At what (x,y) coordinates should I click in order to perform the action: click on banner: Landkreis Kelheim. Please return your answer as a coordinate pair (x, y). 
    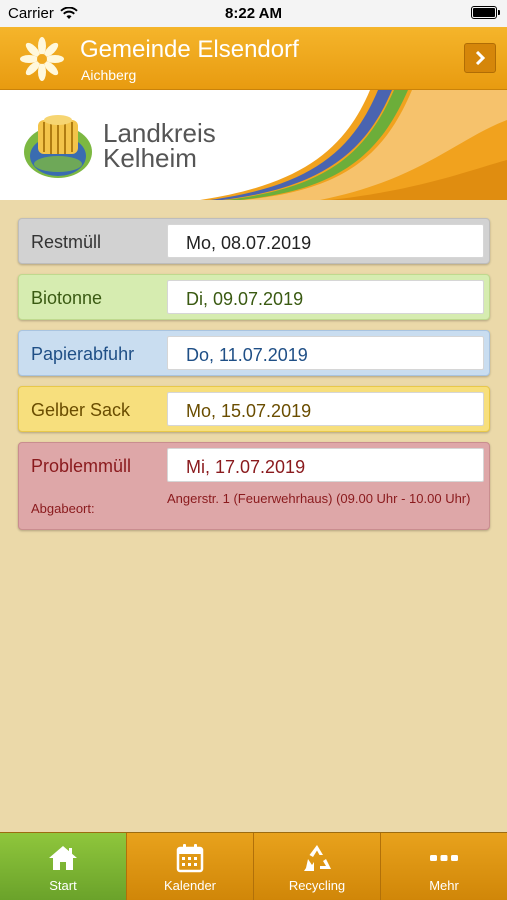
    Looking at the image, I should click on (253, 145).